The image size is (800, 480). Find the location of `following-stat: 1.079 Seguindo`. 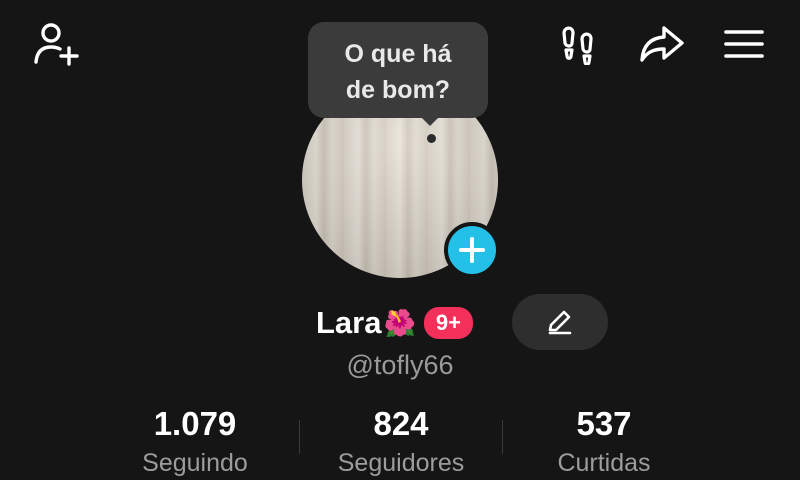

following-stat: 1.079 Seguindo is located at coordinates (195, 442).